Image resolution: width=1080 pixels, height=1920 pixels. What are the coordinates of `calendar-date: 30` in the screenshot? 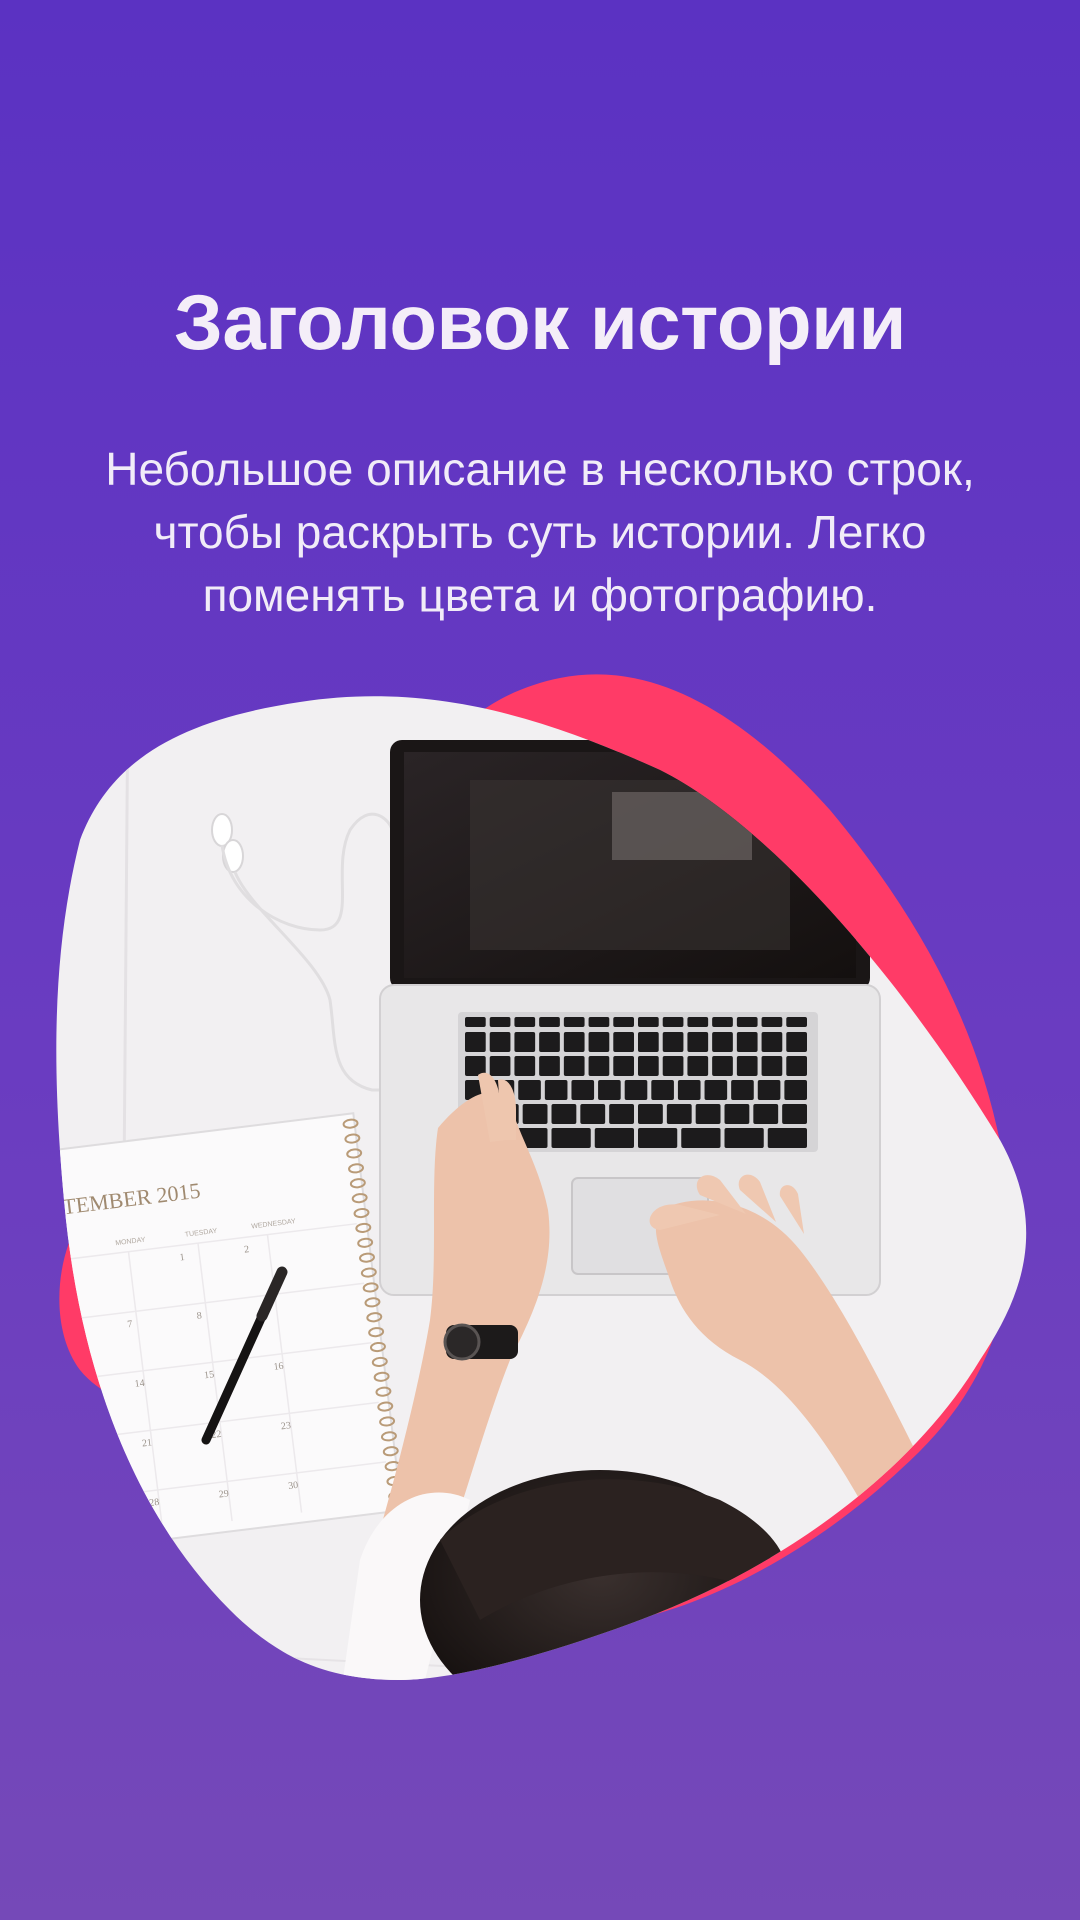 It's located at (293, 1486).